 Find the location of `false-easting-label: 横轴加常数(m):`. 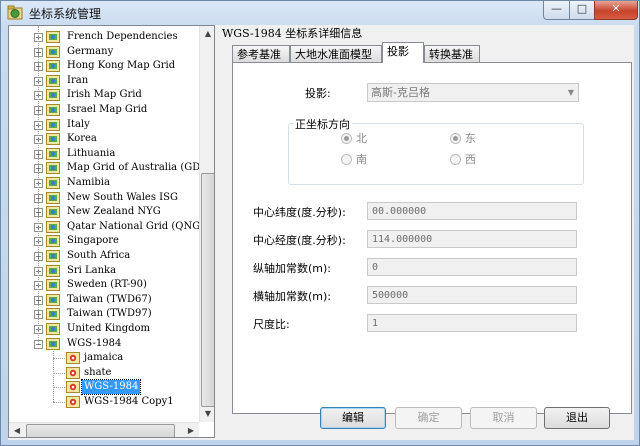

false-easting-label: 横轴加常数(m): is located at coordinates (292, 296).